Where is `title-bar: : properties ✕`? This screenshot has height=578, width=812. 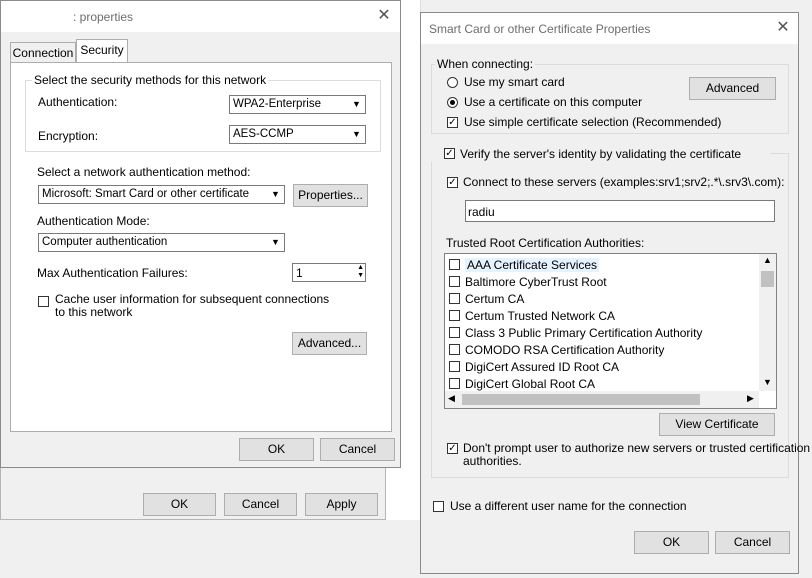
title-bar: : properties ✕ is located at coordinates (200, 16).